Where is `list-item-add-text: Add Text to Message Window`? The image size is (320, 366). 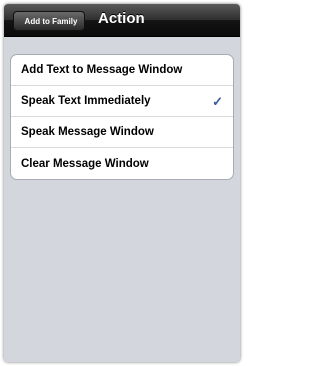
list-item-add-text: Add Text to Message Window is located at coordinates (122, 70).